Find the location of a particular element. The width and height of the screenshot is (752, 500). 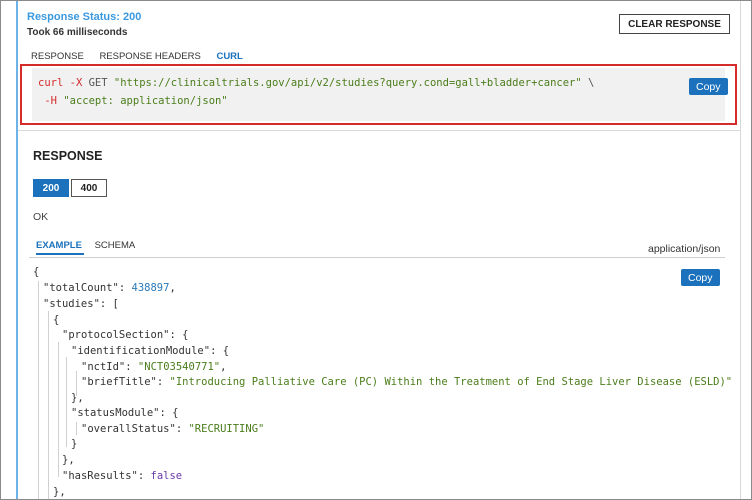

json-key: "briefTitle" is located at coordinates (119, 382).